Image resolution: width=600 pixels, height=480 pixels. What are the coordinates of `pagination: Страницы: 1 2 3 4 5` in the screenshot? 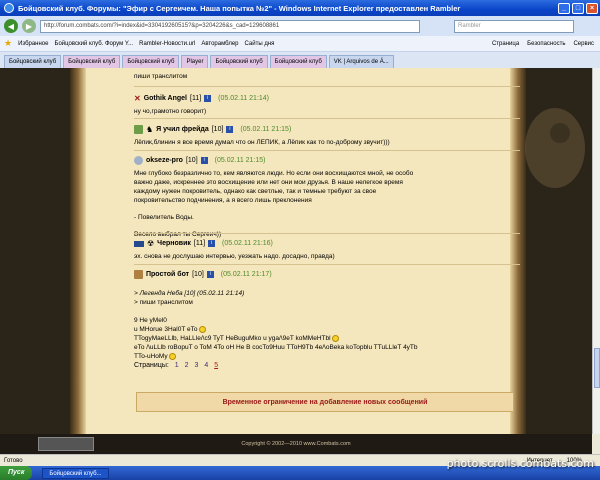 It's located at (178, 365).